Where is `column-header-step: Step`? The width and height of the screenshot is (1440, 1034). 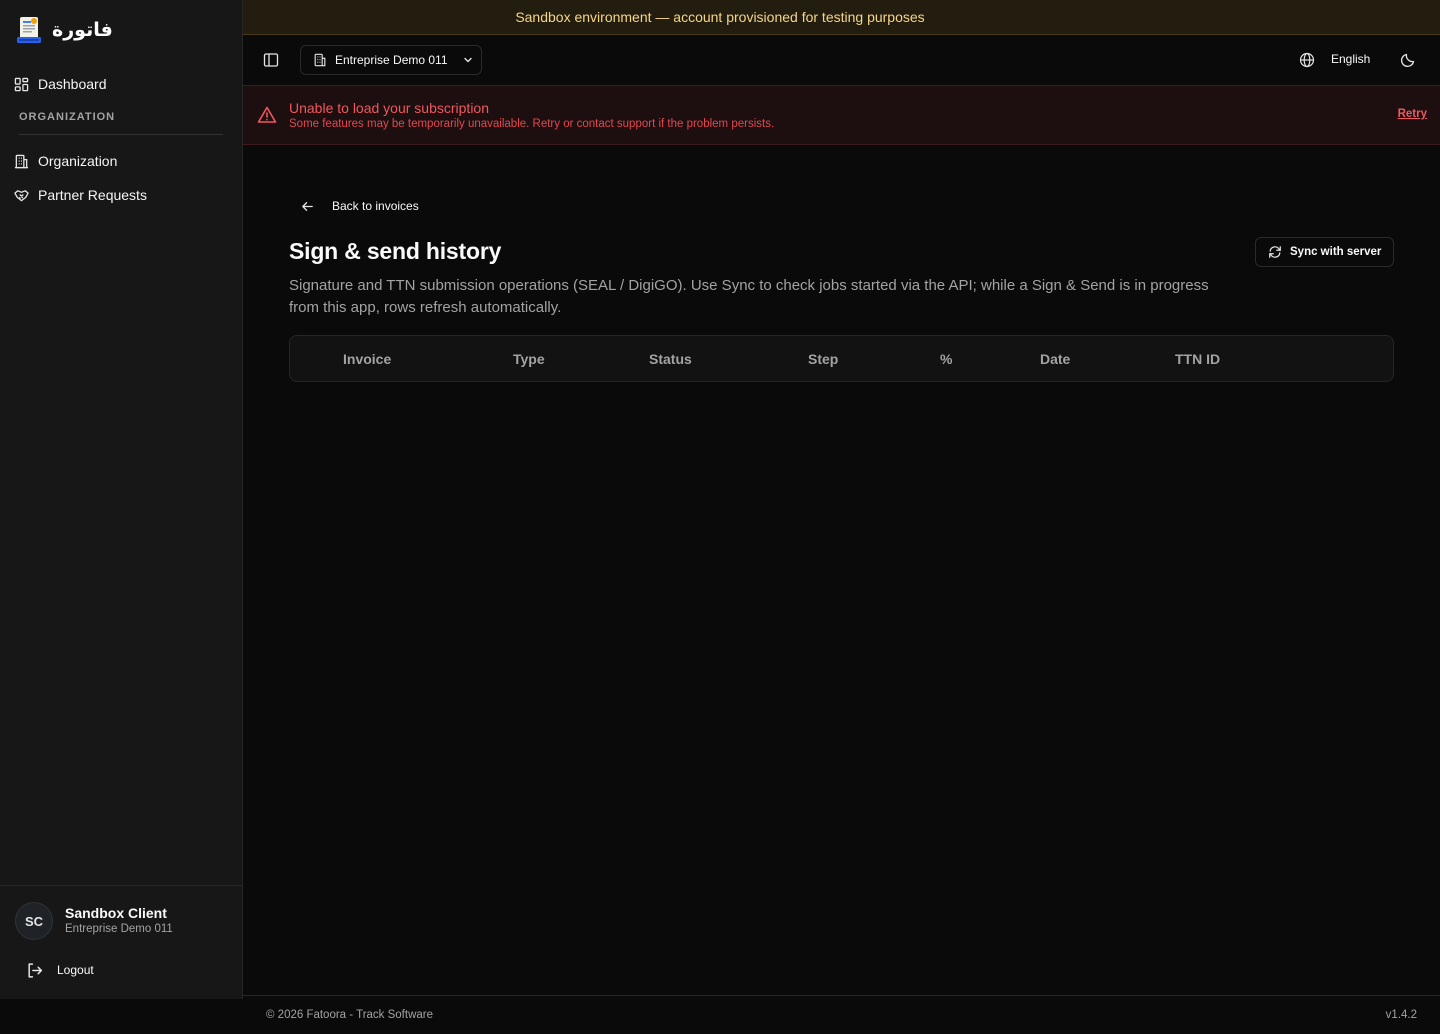
column-header-step: Step is located at coordinates (823, 359).